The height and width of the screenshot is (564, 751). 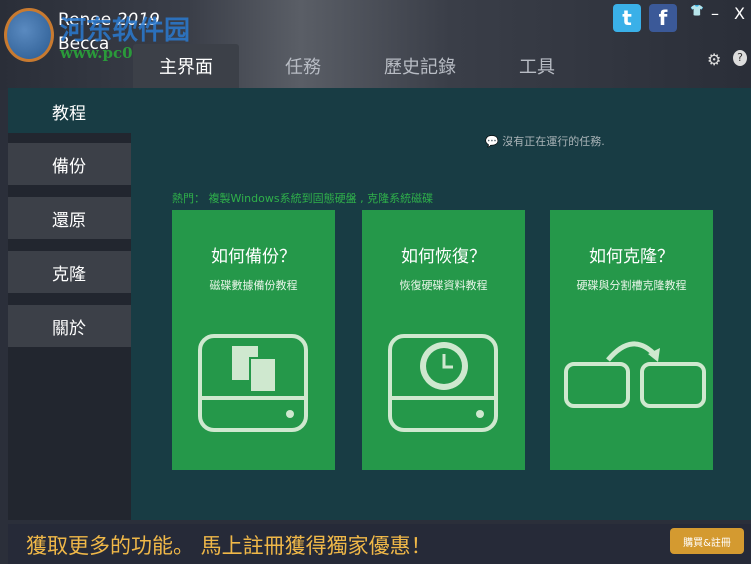 What do you see at coordinates (229, 546) in the screenshot?
I see `promo-text: 獲取更多的功能。 馬上註冊獲得獨家優惠！` at bounding box center [229, 546].